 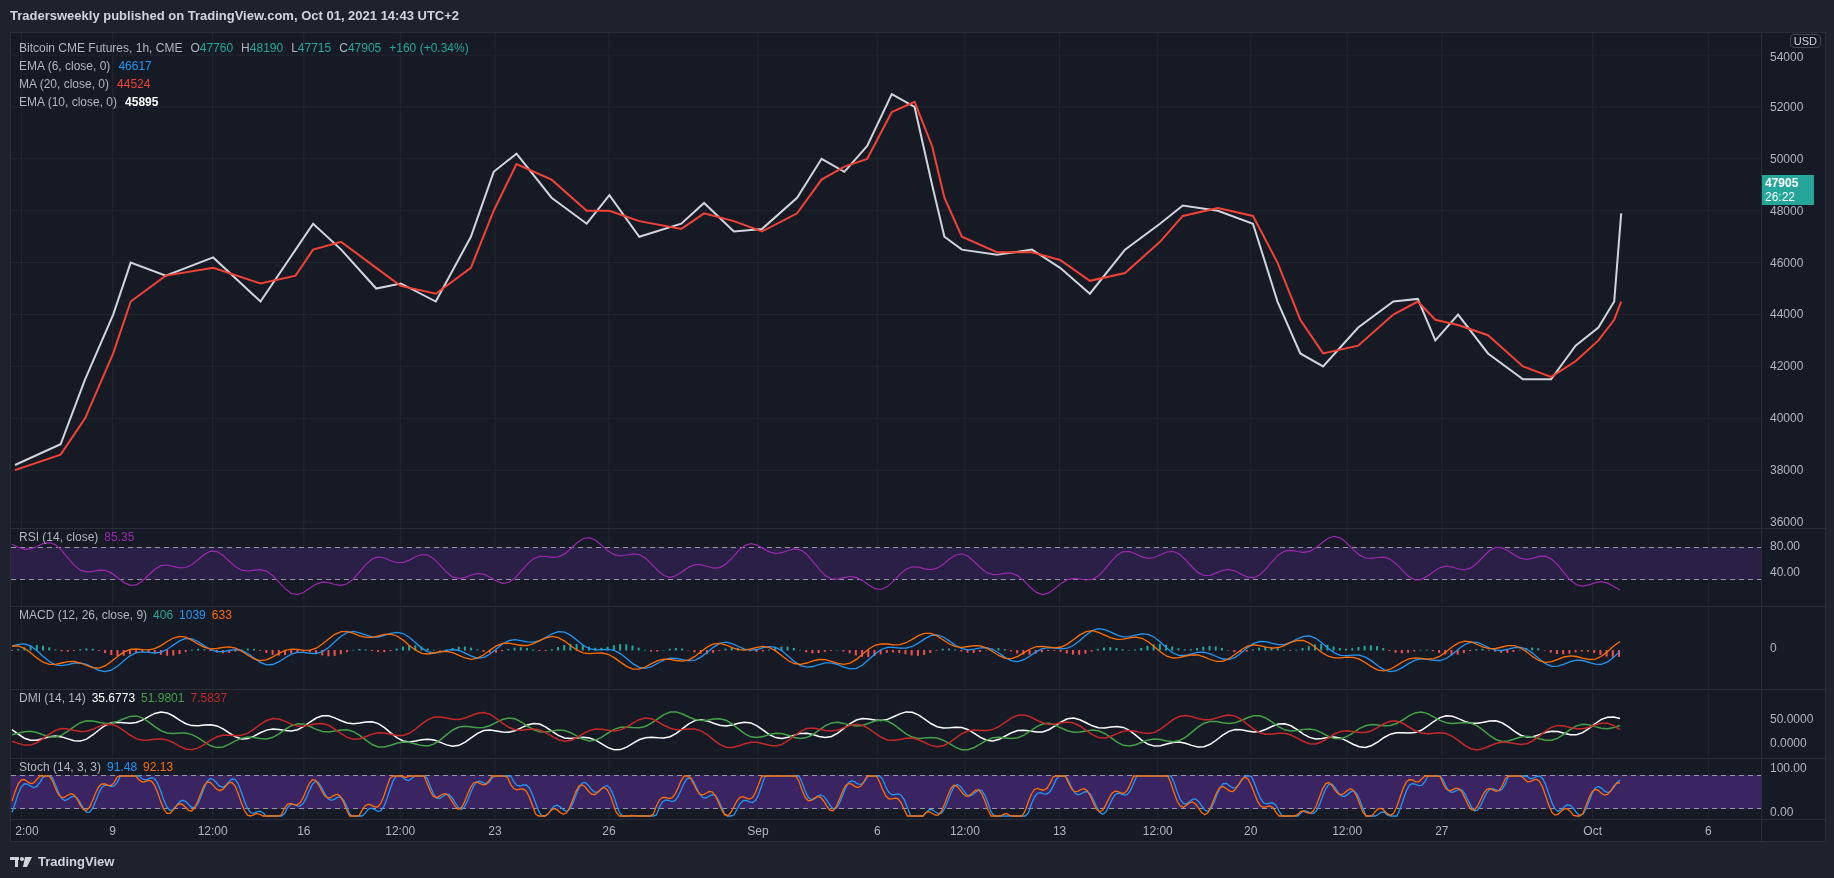 I want to click on price-axis-label: 38000, so click(x=1787, y=470).